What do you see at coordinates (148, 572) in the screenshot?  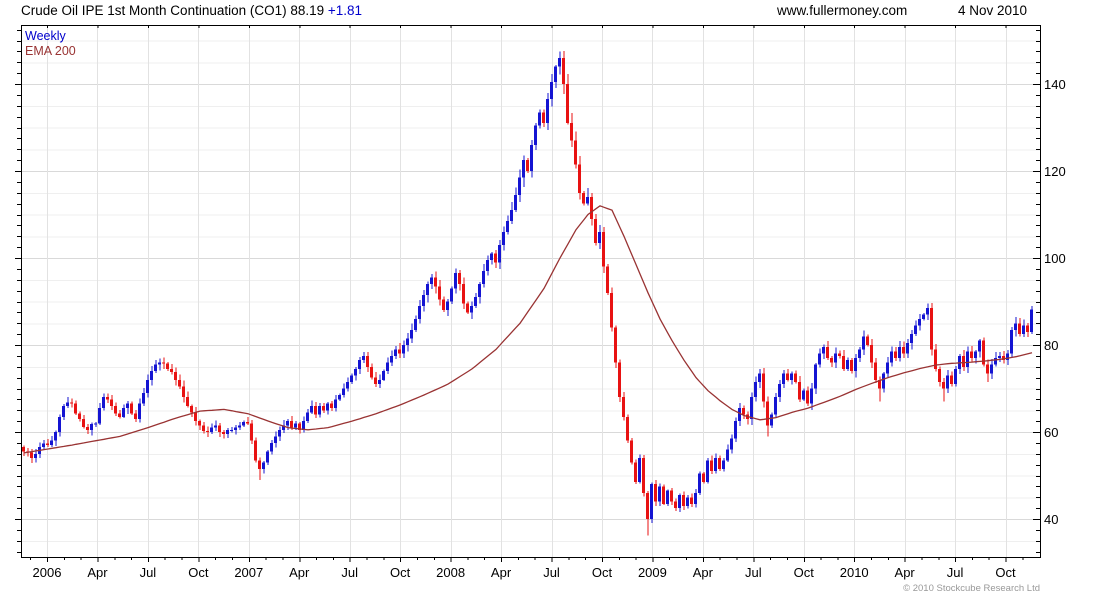 I see `x-axis-label-Jul: Jul` at bounding box center [148, 572].